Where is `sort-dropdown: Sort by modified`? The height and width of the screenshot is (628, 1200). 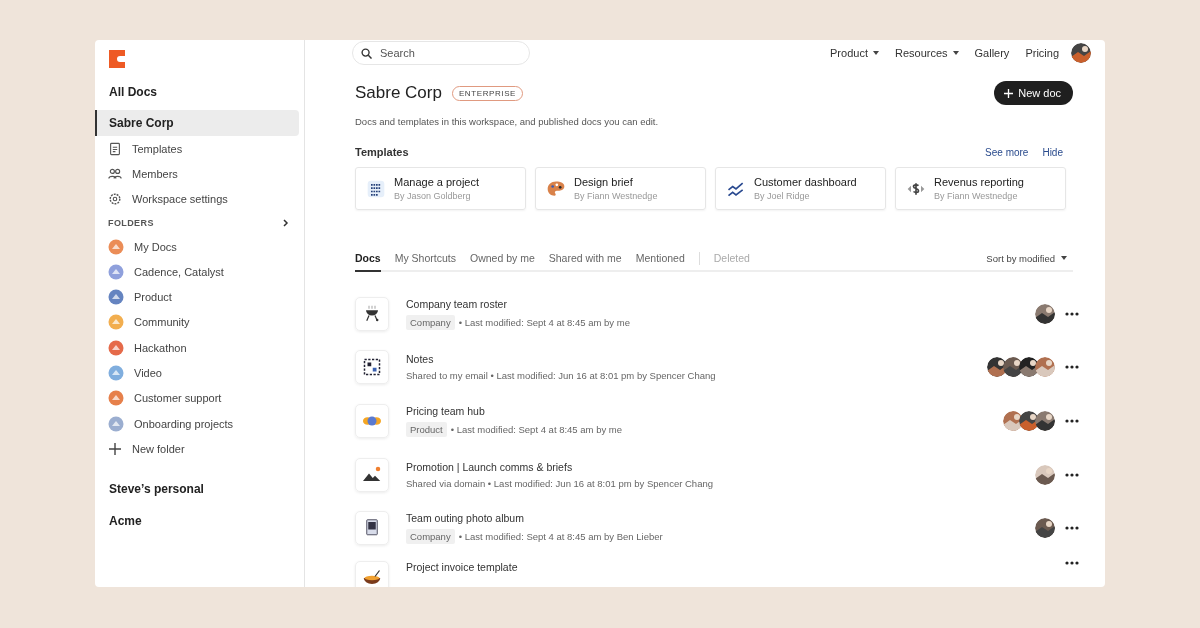 sort-dropdown: Sort by modified is located at coordinates (1029, 258).